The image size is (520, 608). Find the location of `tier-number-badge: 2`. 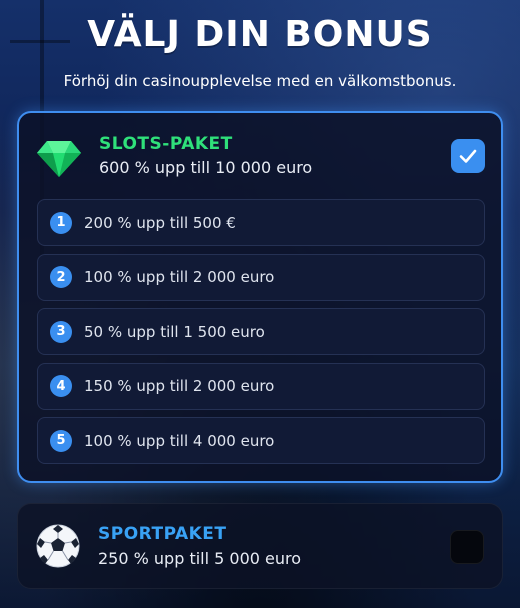

tier-number-badge: 2 is located at coordinates (61, 277).